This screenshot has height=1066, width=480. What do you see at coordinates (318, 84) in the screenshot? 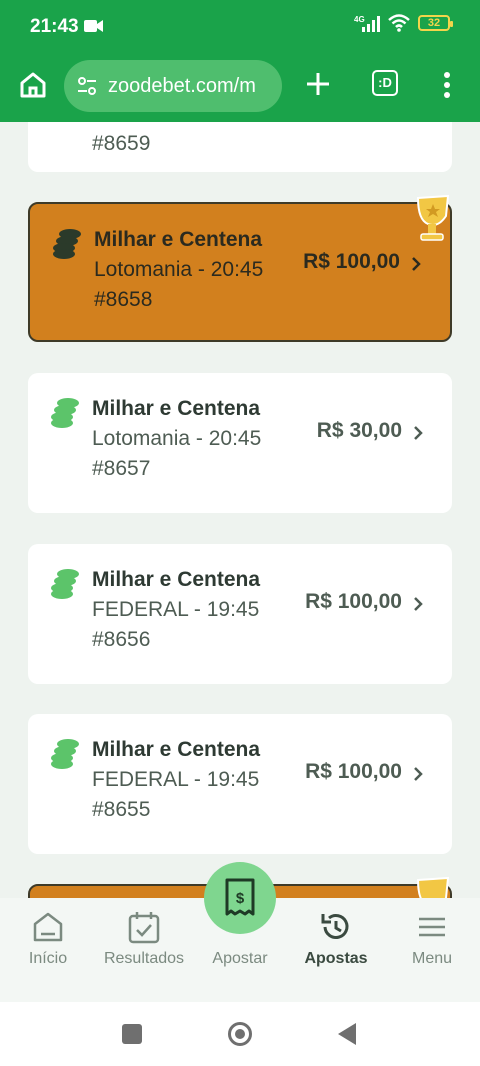
I see `new-tab-icon` at bounding box center [318, 84].